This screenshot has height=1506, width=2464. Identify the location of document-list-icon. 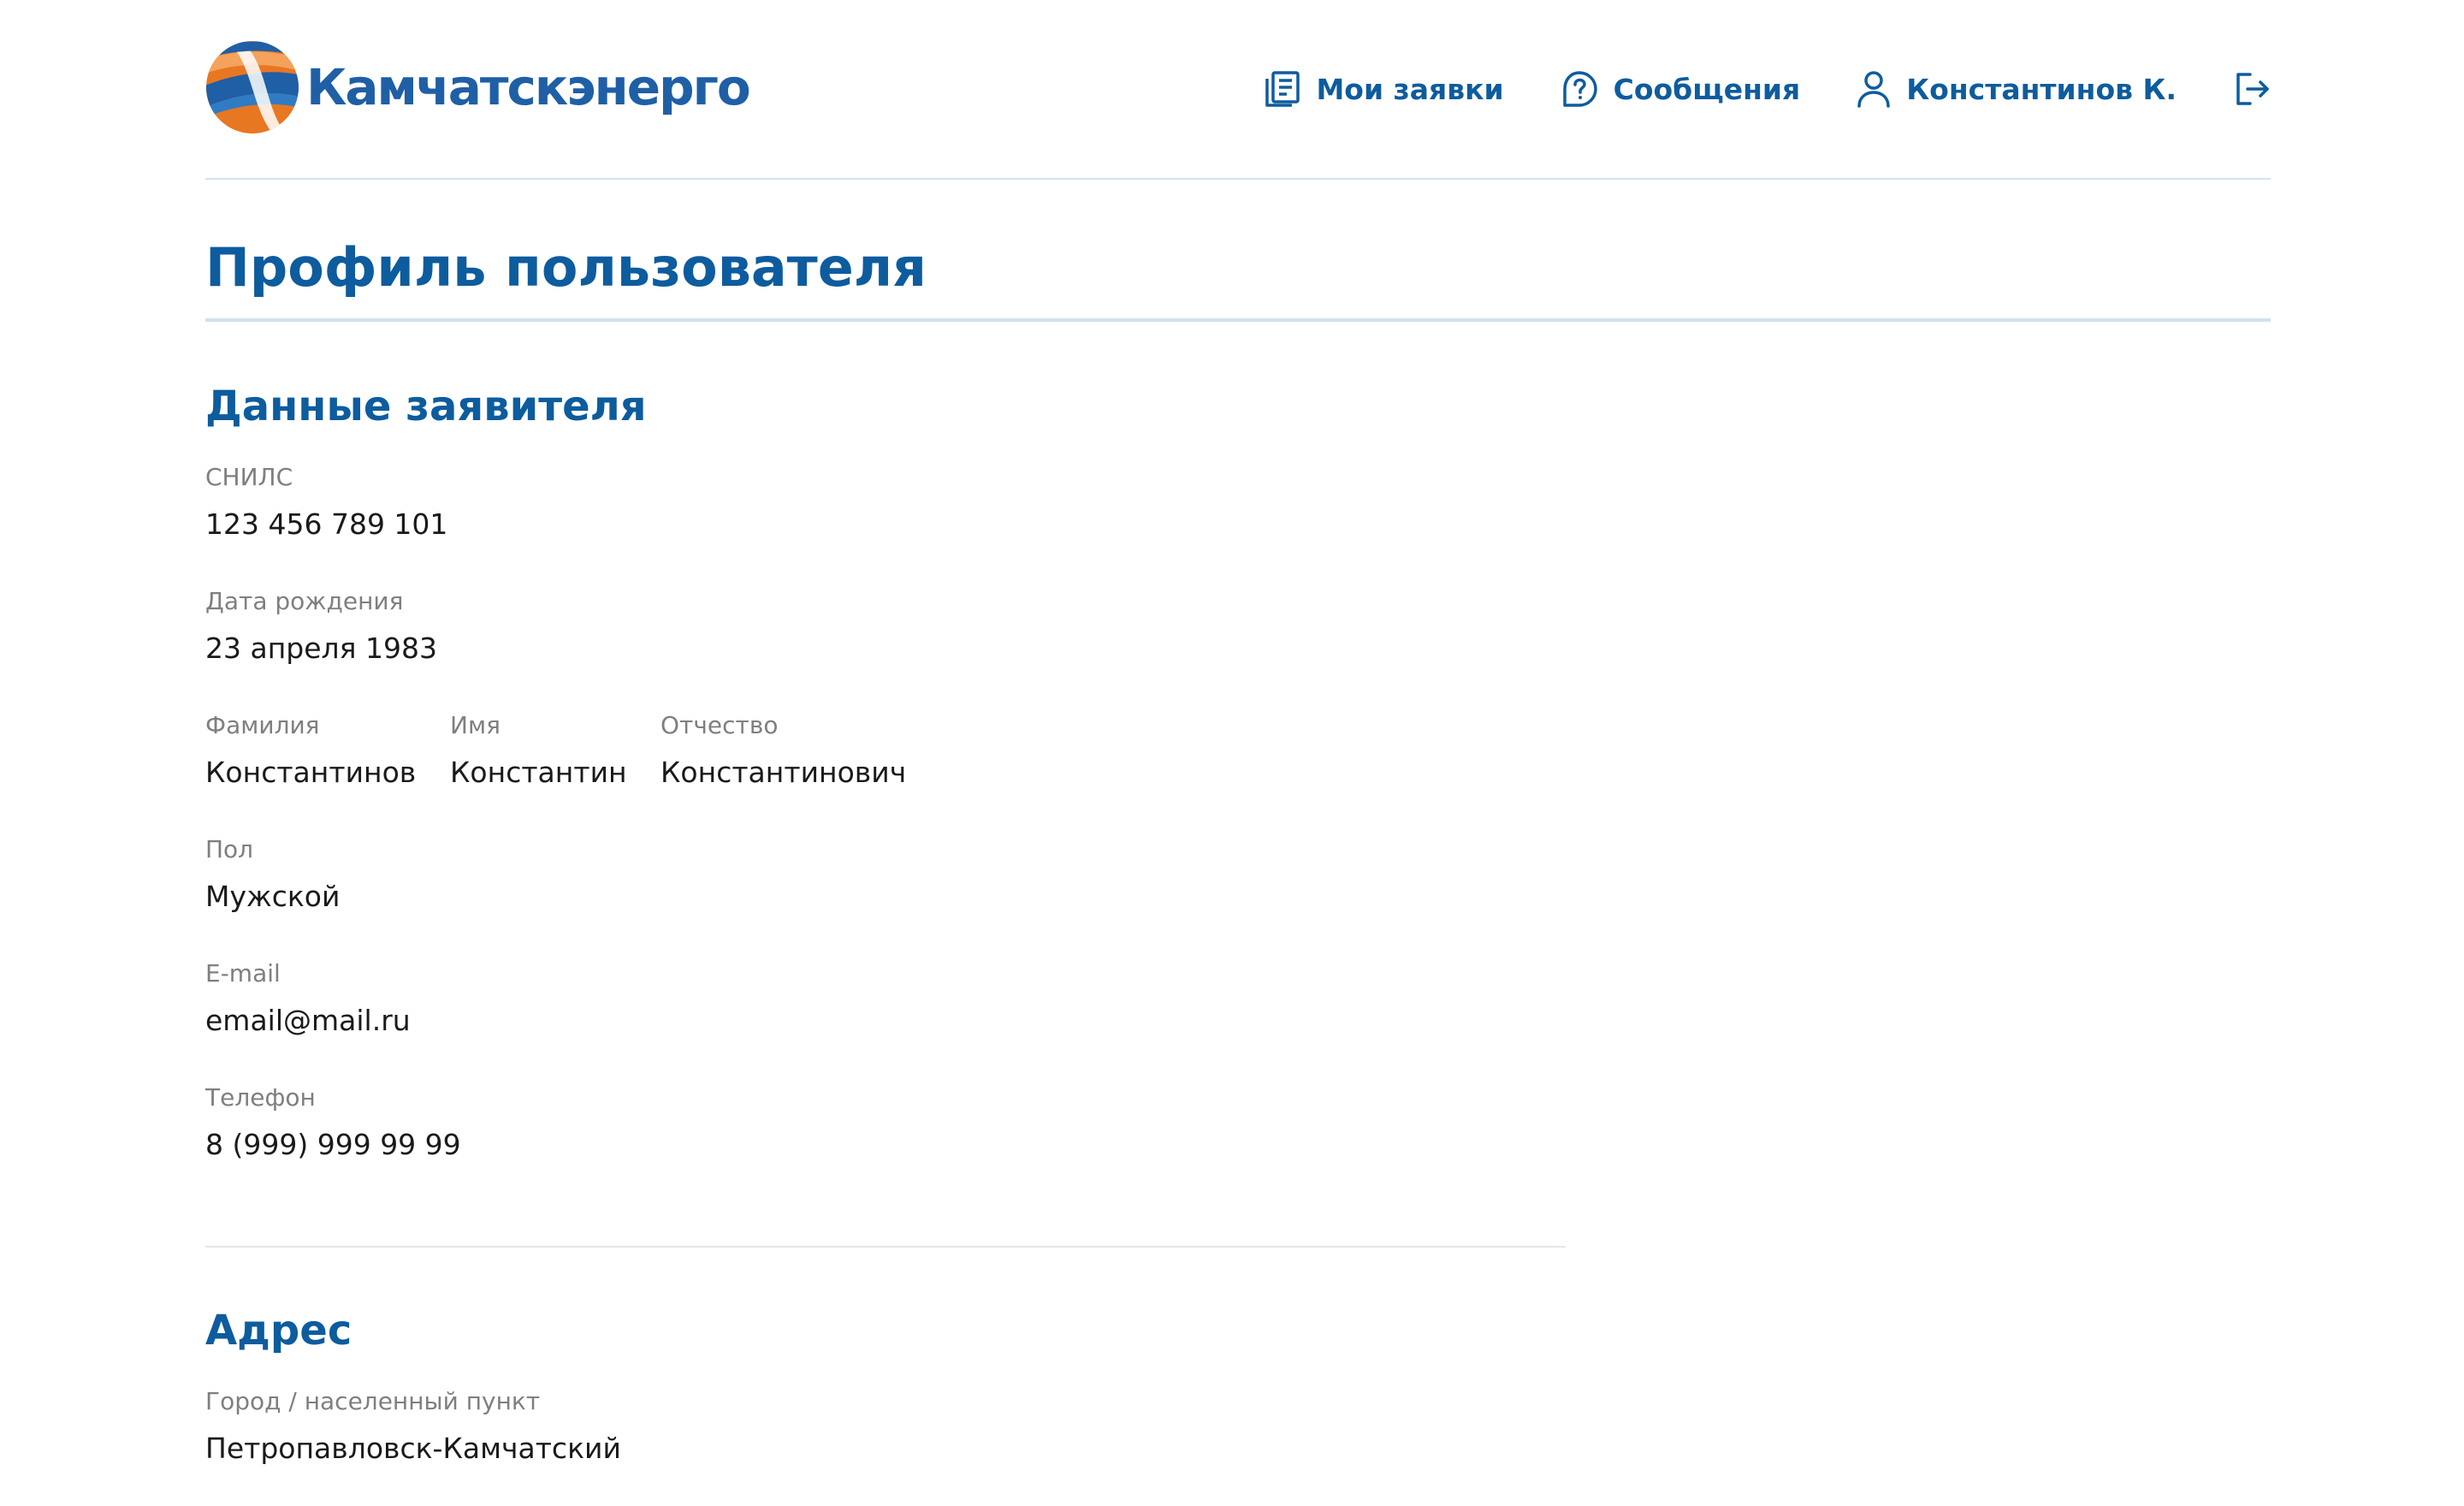
(1282, 89).